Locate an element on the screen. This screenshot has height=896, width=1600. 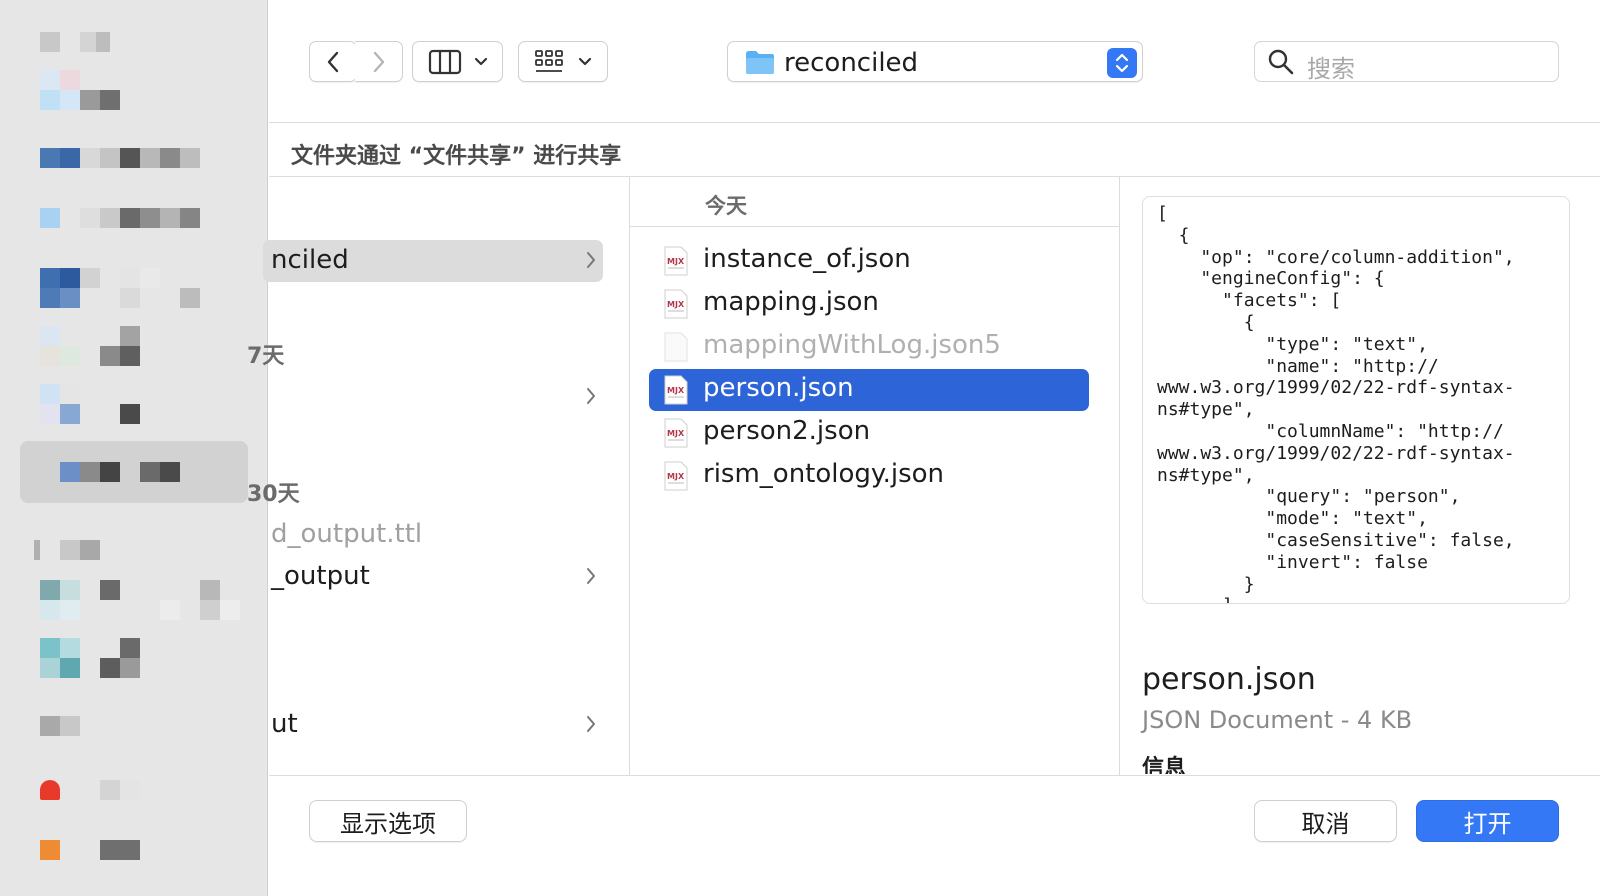
folder-name: _output is located at coordinates (320, 576).